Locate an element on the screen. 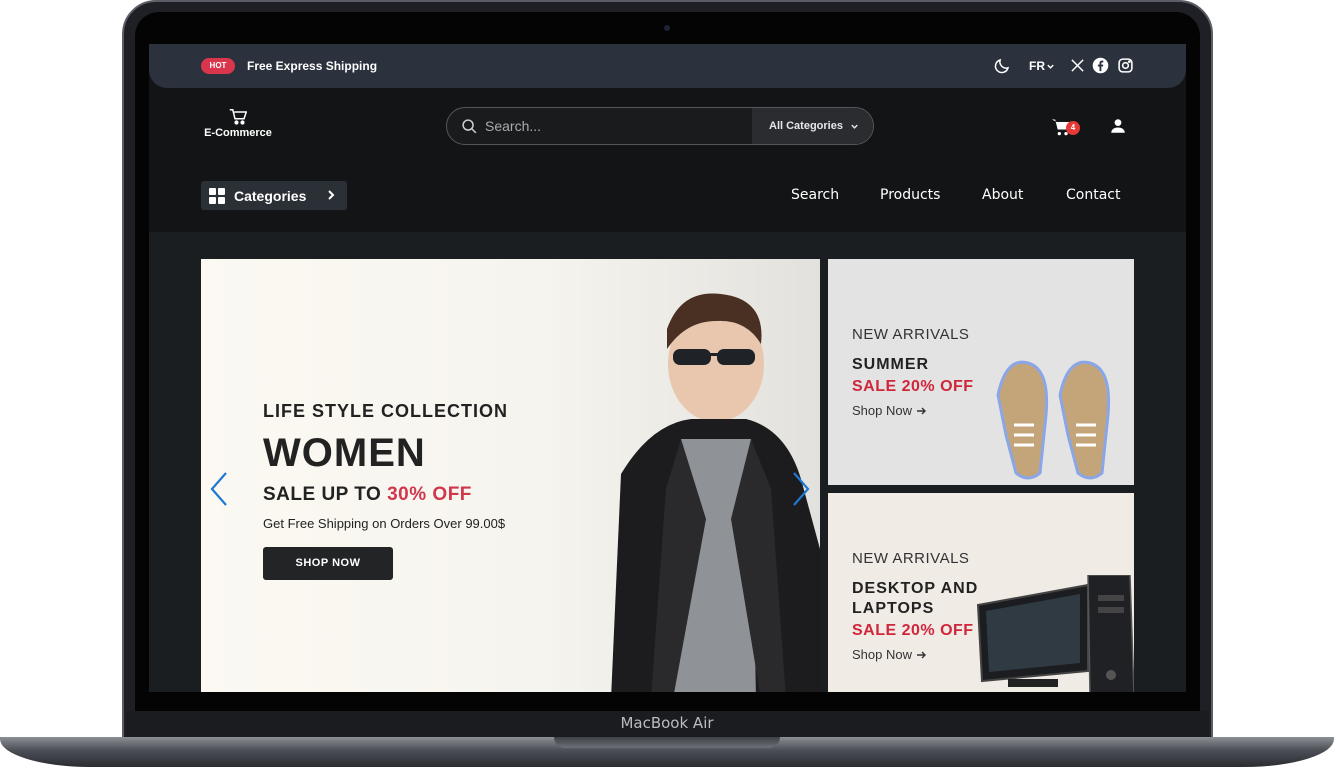 This screenshot has height=767, width=1334. hero-sale-percent: 30% OFF is located at coordinates (429, 494).